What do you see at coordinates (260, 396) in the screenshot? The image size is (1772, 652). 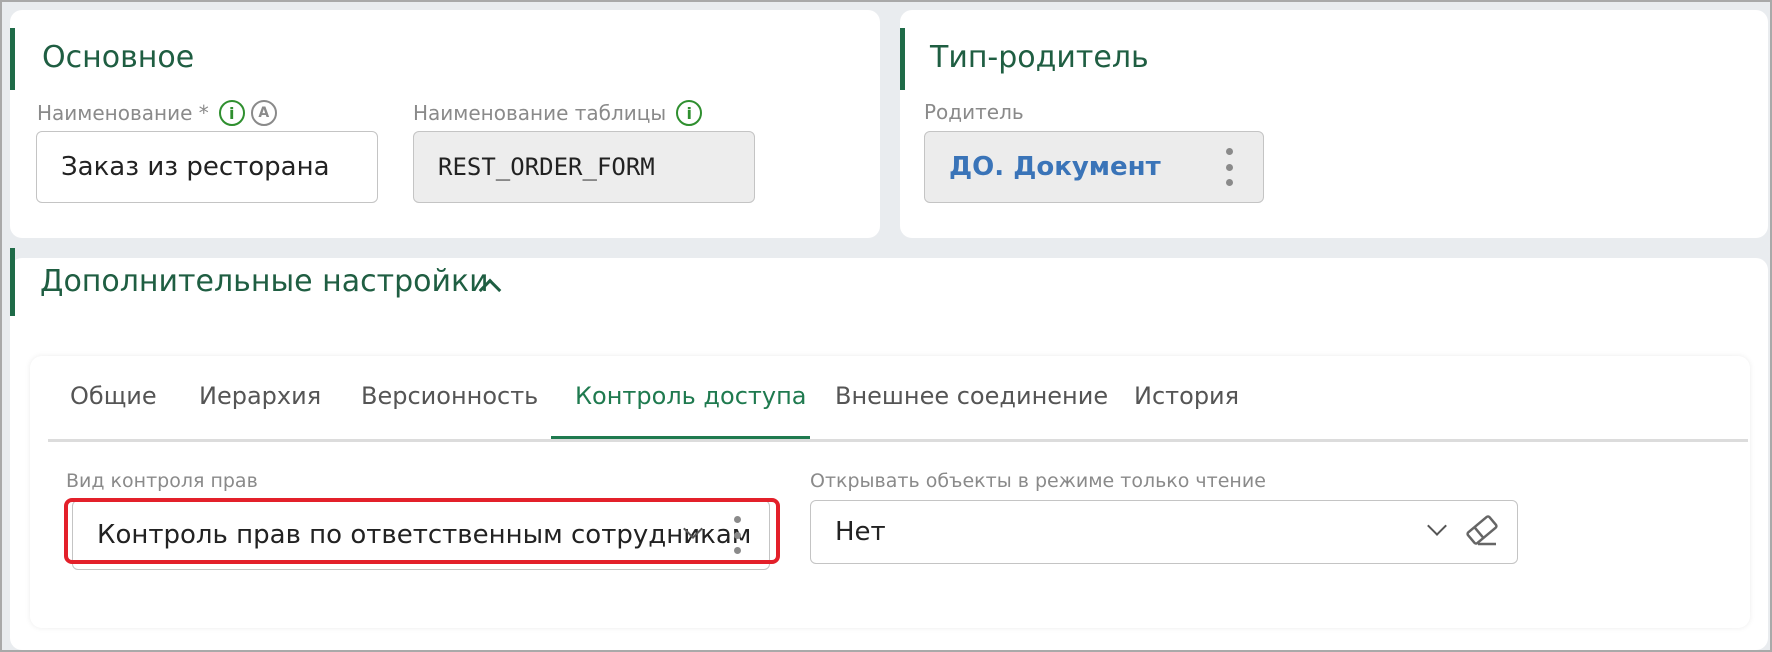 I see `tab-hierarchy: Иерархия` at bounding box center [260, 396].